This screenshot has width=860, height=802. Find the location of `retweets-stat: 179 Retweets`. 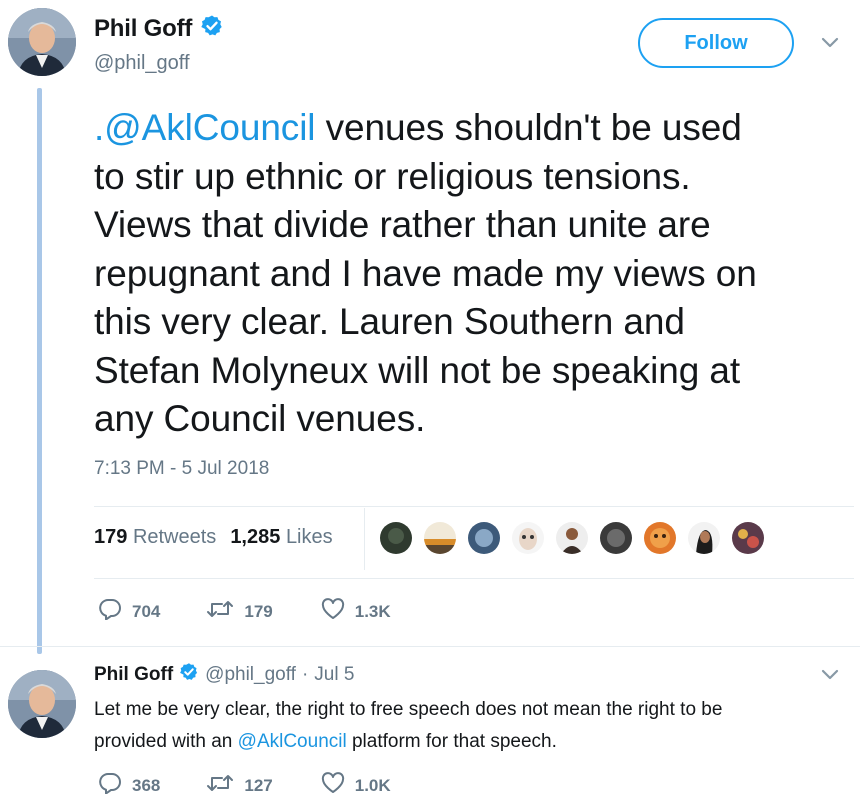

retweets-stat: 179 Retweets is located at coordinates (155, 537).